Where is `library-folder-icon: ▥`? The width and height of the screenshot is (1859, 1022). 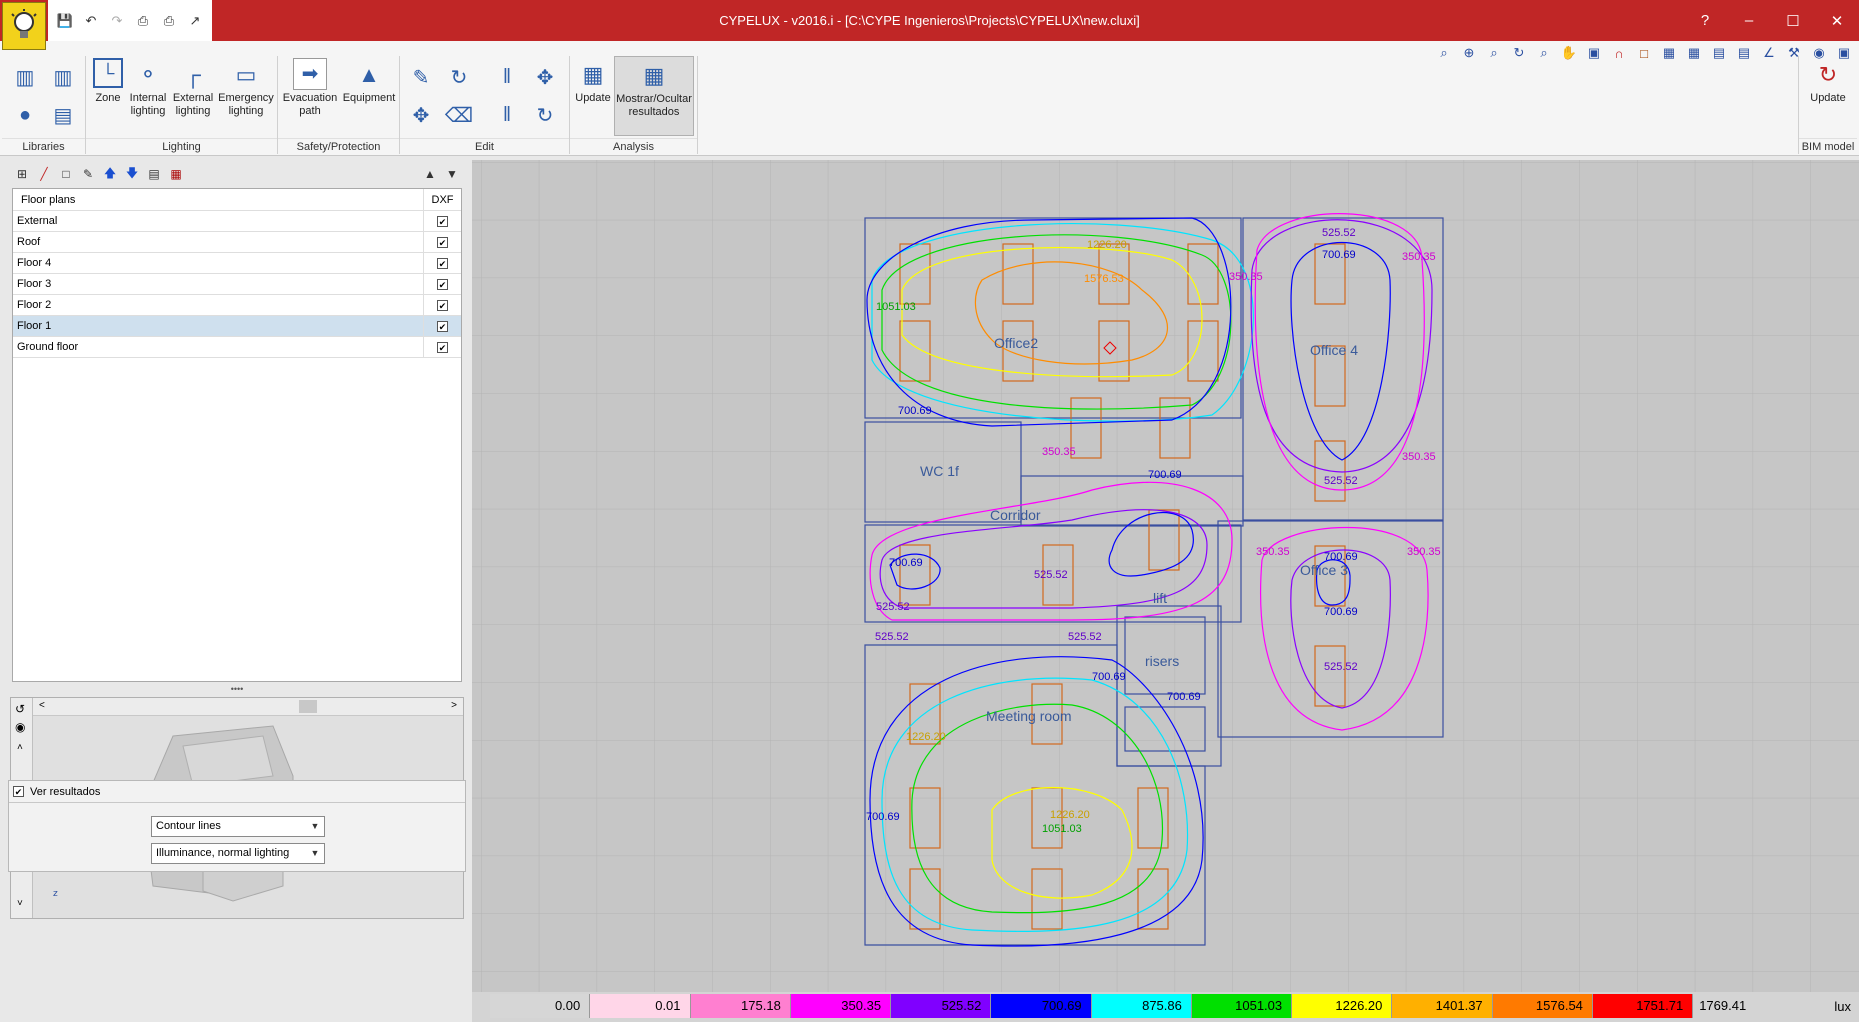 library-folder-icon: ▥ is located at coordinates (63, 77).